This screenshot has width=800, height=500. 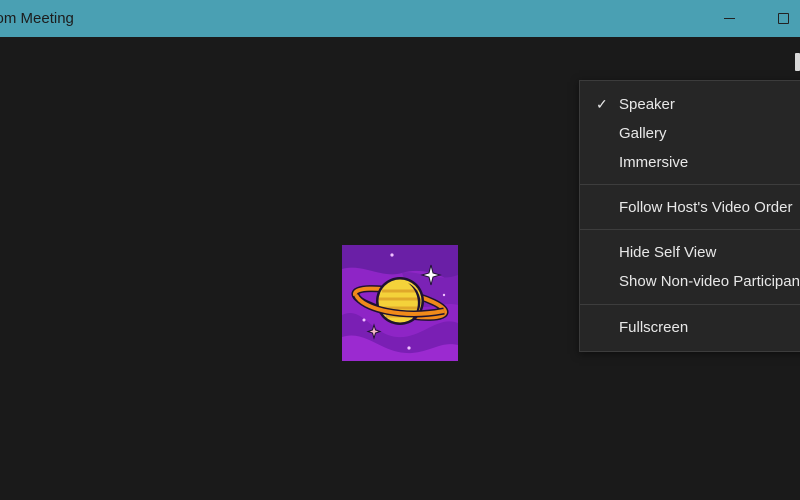 What do you see at coordinates (400, 303) in the screenshot?
I see `saturn-avatar-icon` at bounding box center [400, 303].